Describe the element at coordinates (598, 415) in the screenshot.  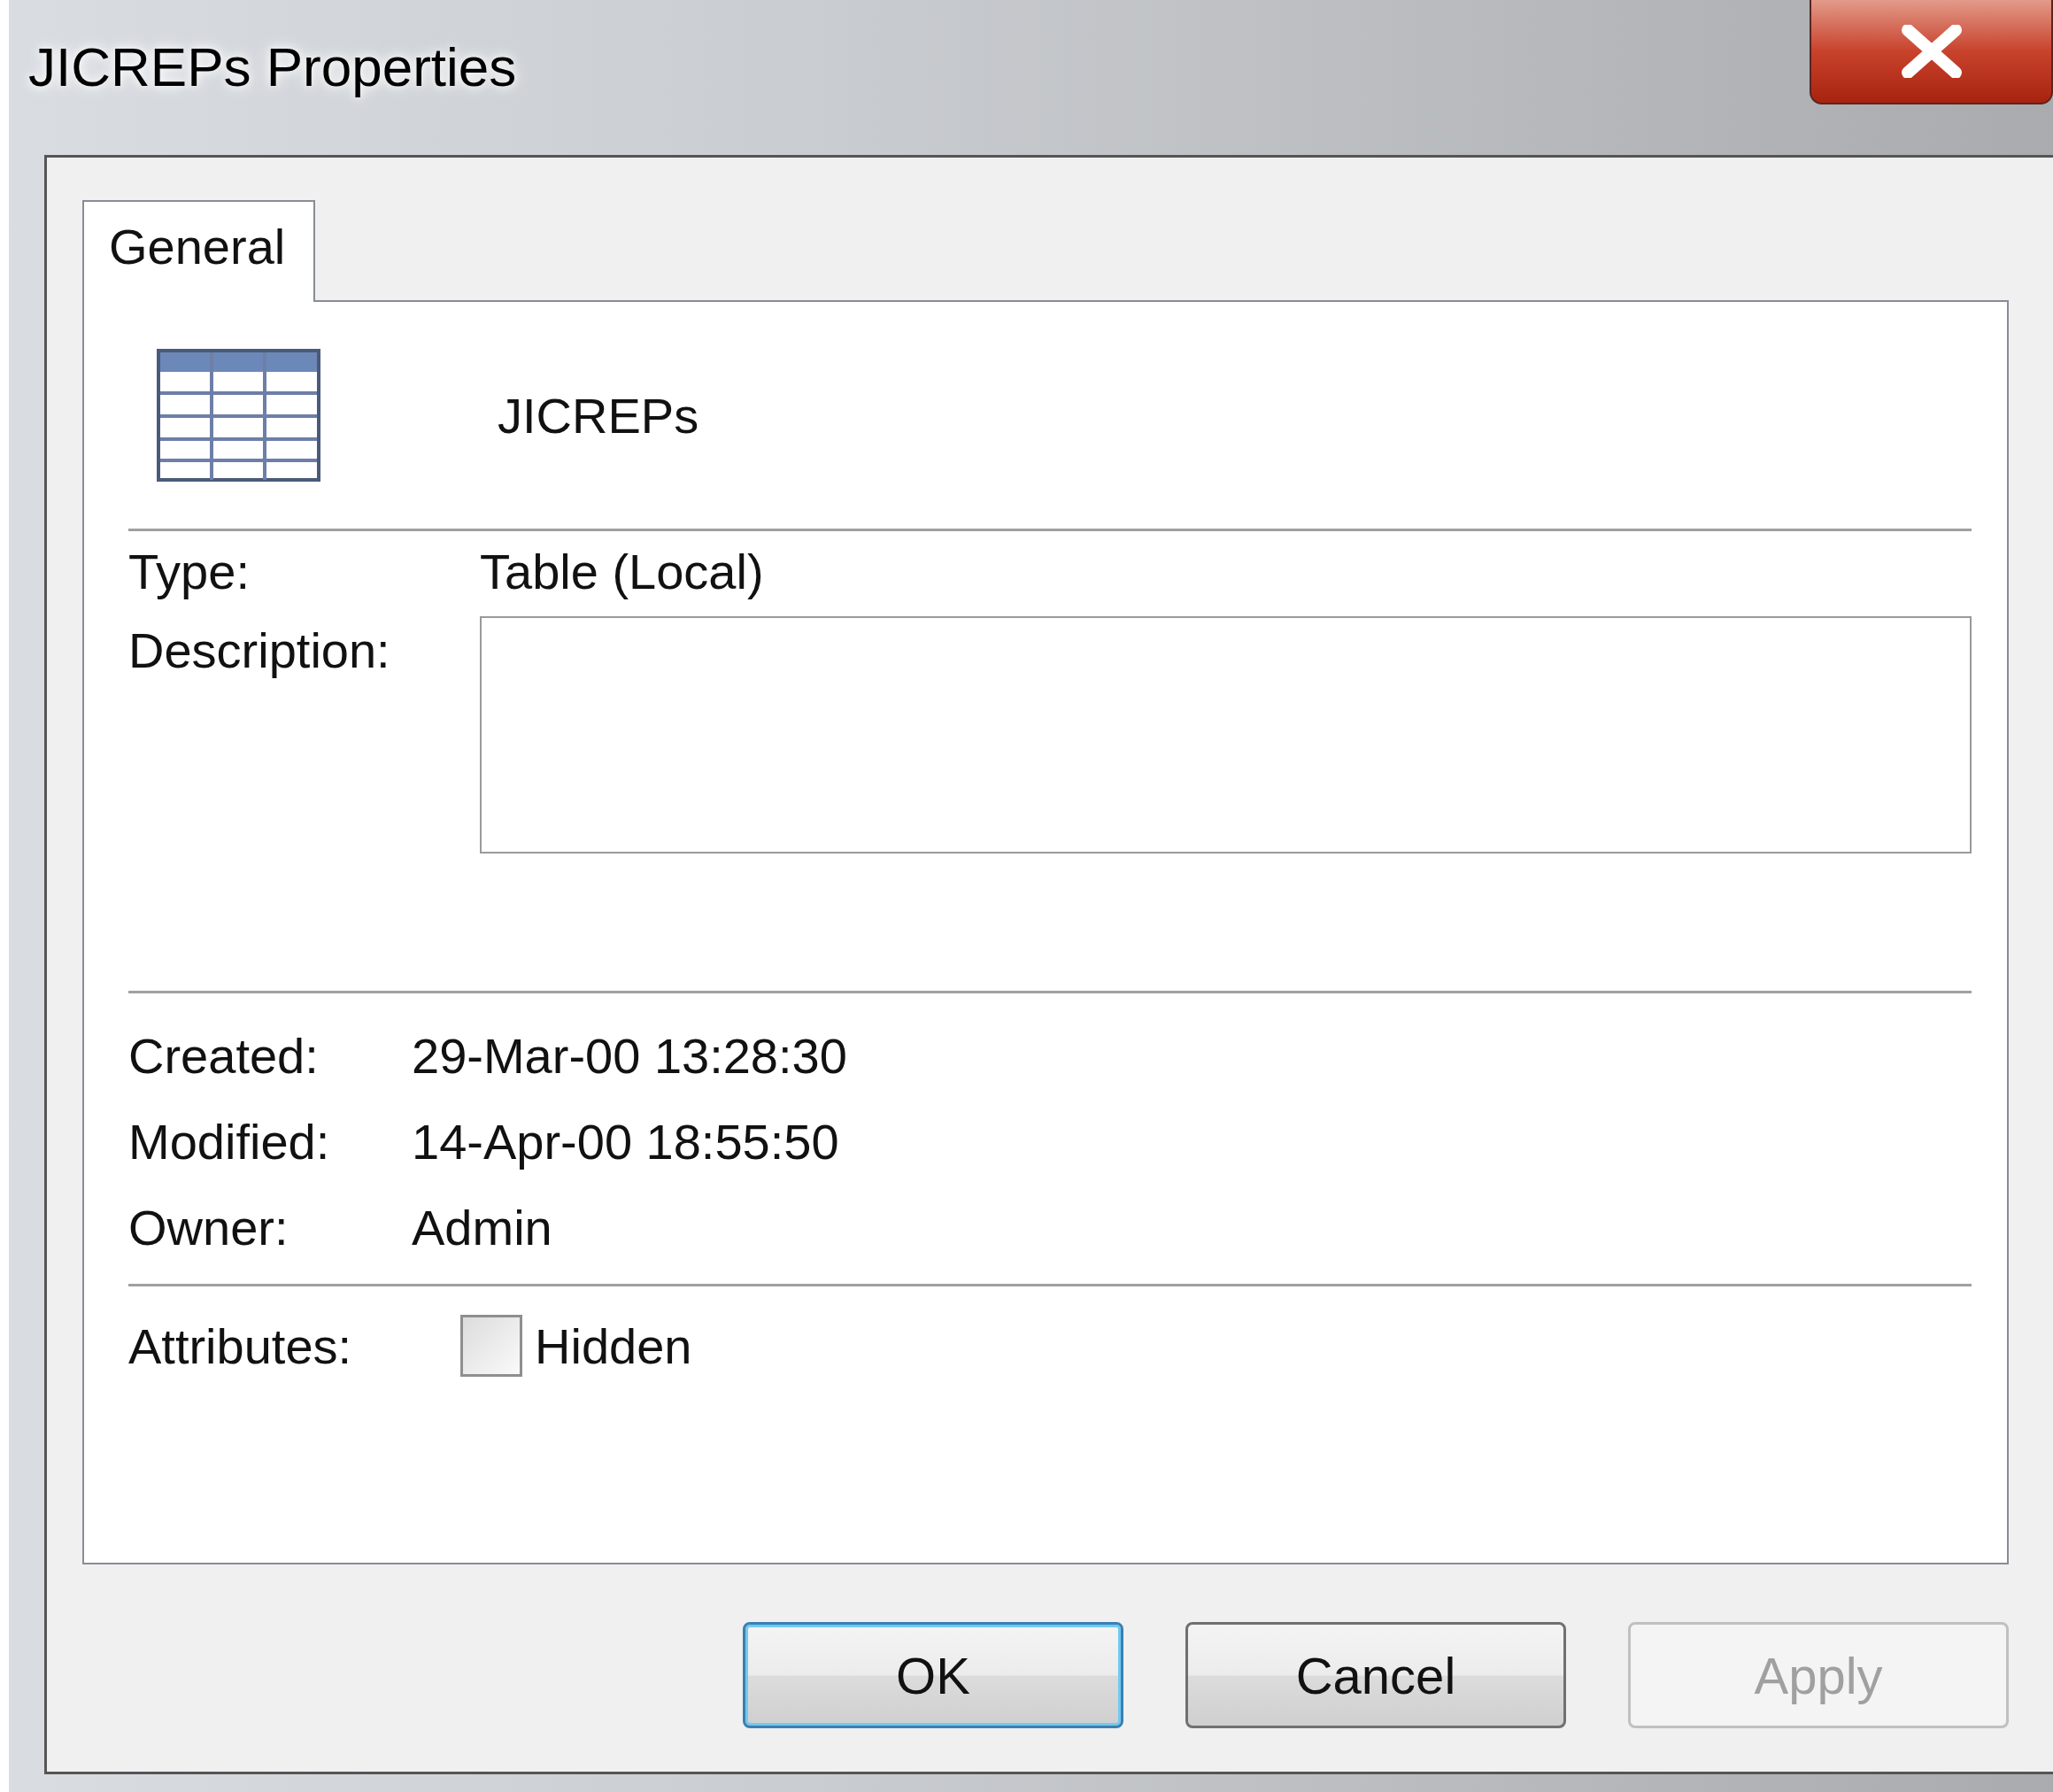
I see `table-name: JICREPs` at that location.